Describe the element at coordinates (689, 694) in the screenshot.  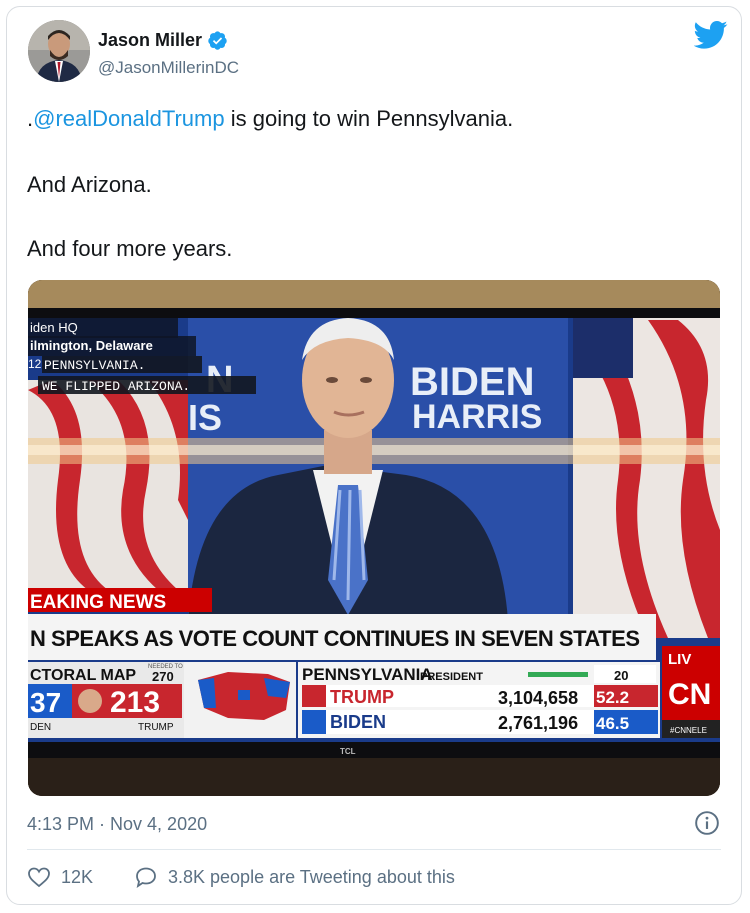
I see `network-logo: CN` at that location.